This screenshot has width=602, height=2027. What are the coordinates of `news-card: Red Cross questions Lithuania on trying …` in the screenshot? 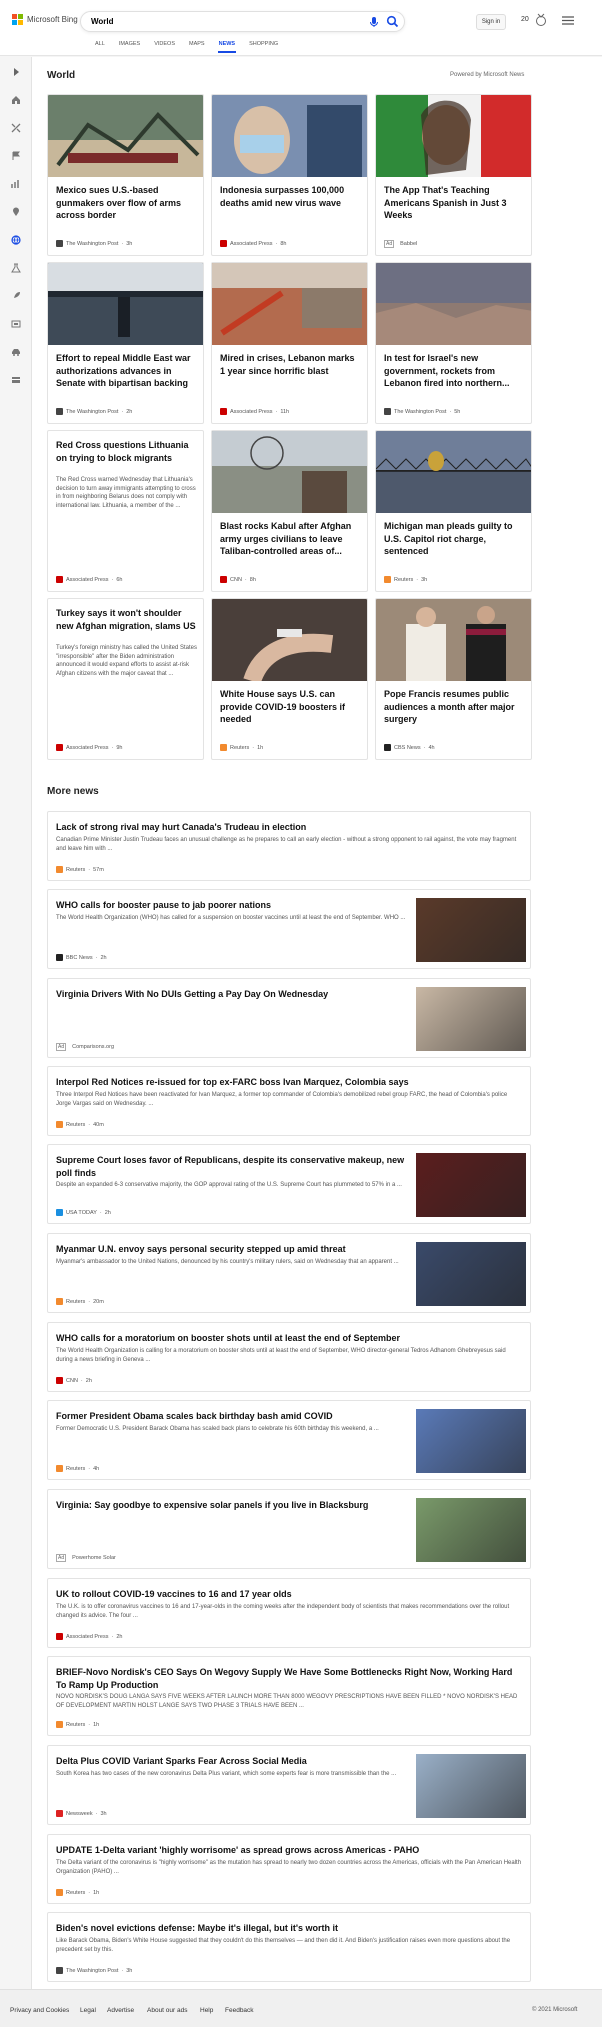 It's located at (125, 511).